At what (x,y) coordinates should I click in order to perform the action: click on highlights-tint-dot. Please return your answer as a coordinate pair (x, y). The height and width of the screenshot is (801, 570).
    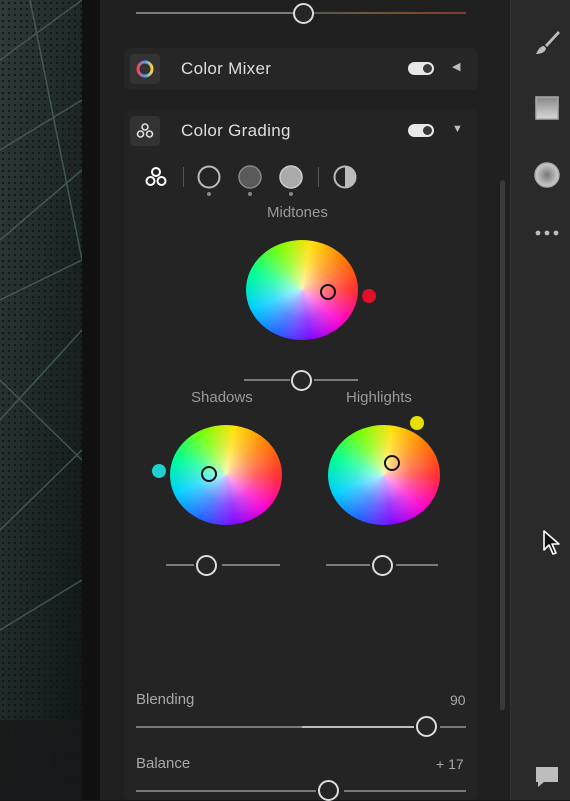
    Looking at the image, I should click on (417, 423).